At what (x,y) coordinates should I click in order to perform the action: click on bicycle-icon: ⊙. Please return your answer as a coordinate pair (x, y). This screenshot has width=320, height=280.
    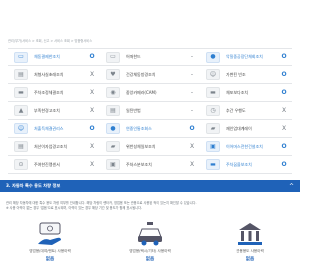
    Looking at the image, I should click on (21, 164).